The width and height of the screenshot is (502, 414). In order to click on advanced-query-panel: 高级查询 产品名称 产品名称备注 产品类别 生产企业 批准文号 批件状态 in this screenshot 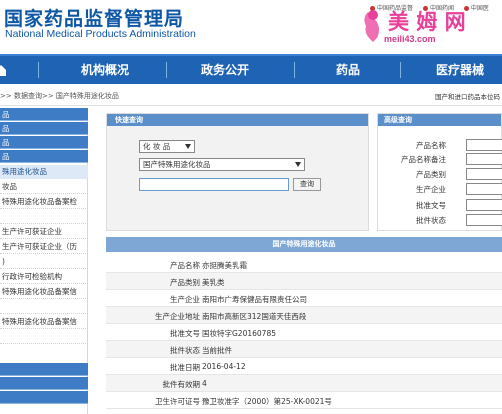, I will do `click(439, 172)`.